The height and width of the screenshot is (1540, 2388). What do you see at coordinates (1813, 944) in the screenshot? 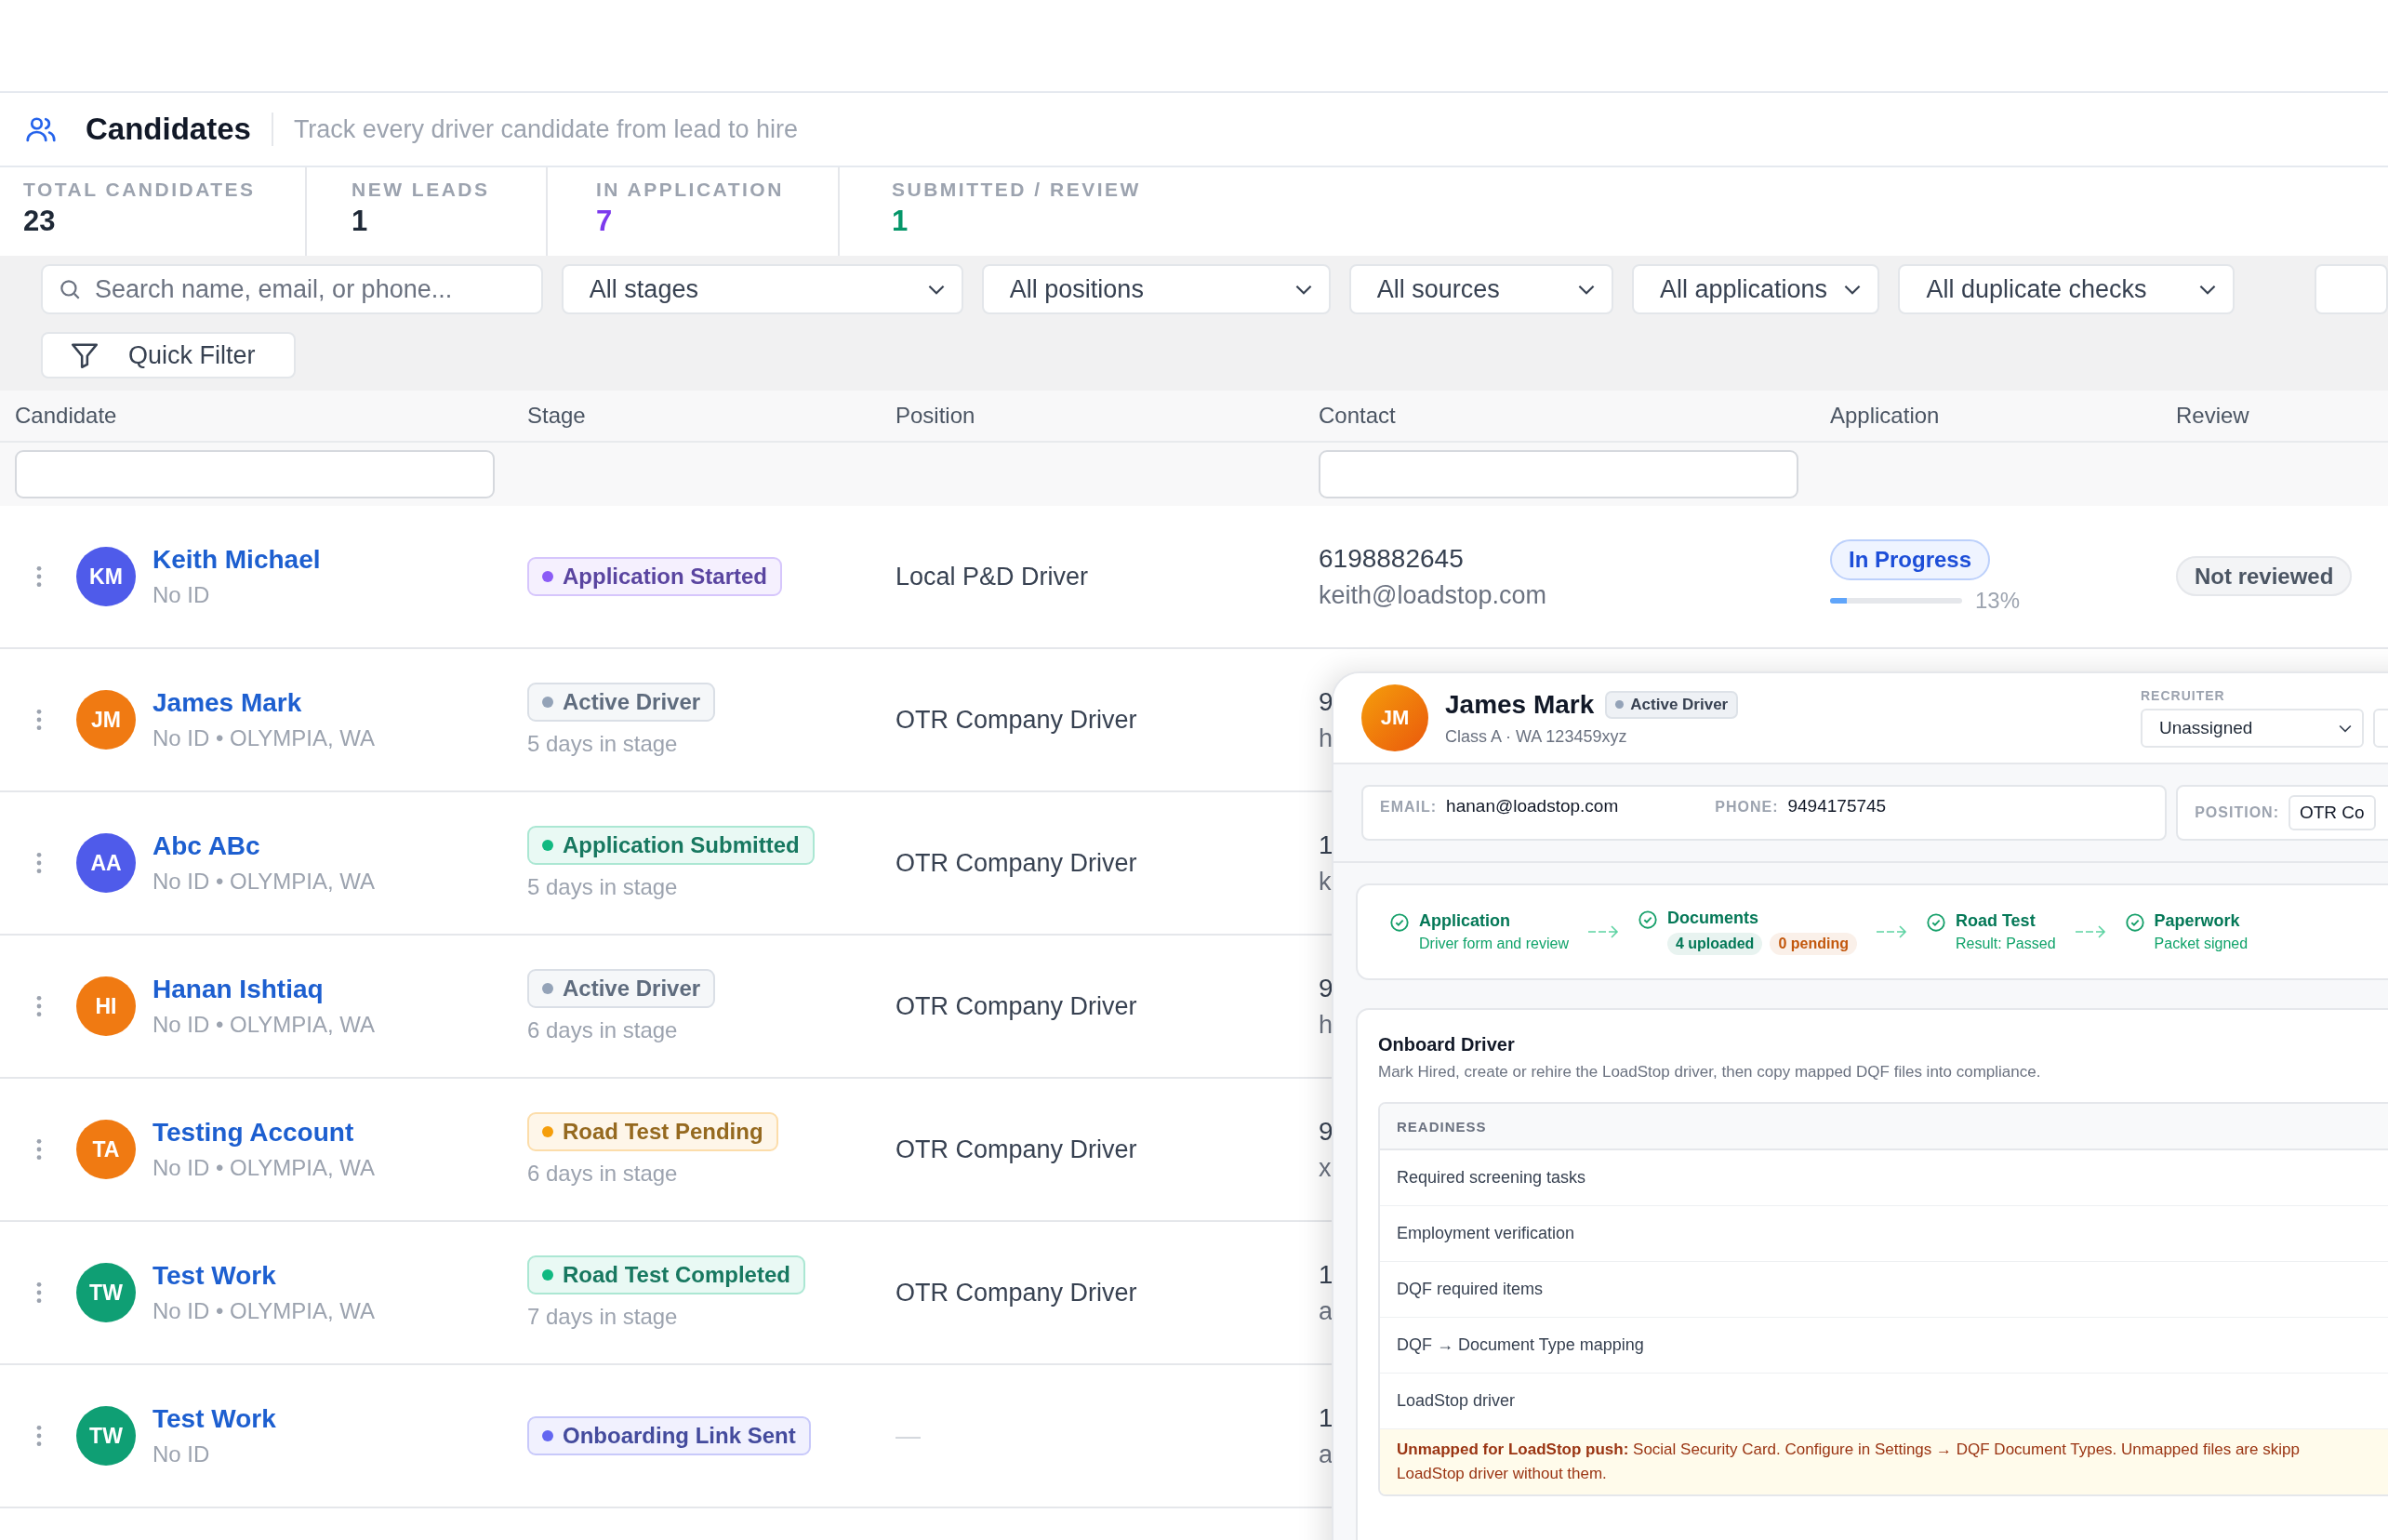
I see `count-badge: 0 pending` at bounding box center [1813, 944].